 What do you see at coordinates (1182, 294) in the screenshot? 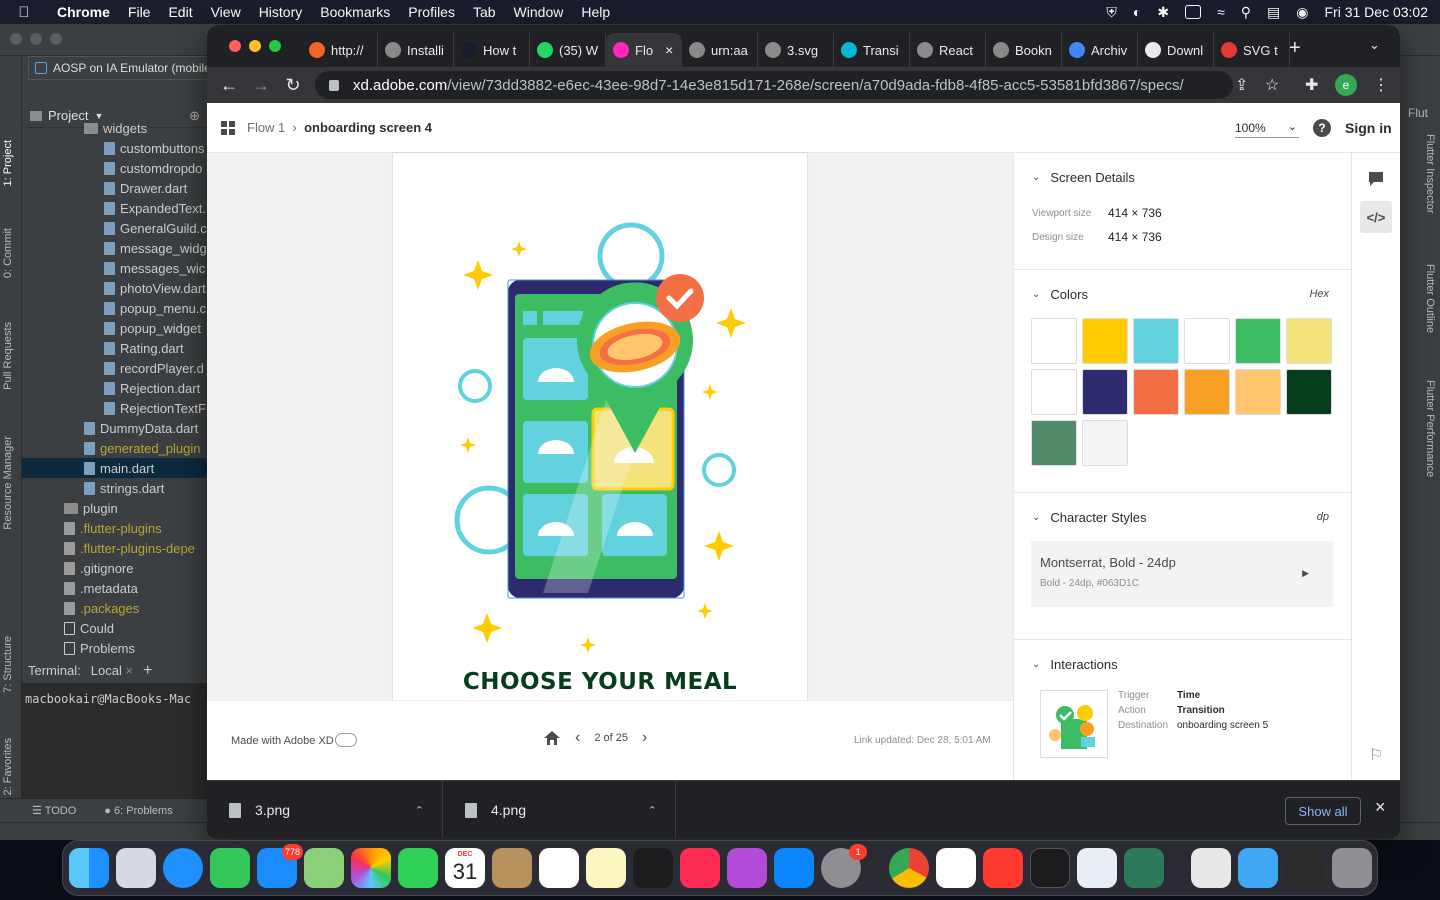
I see `colors-header: ⌄ Colors Hex` at bounding box center [1182, 294].